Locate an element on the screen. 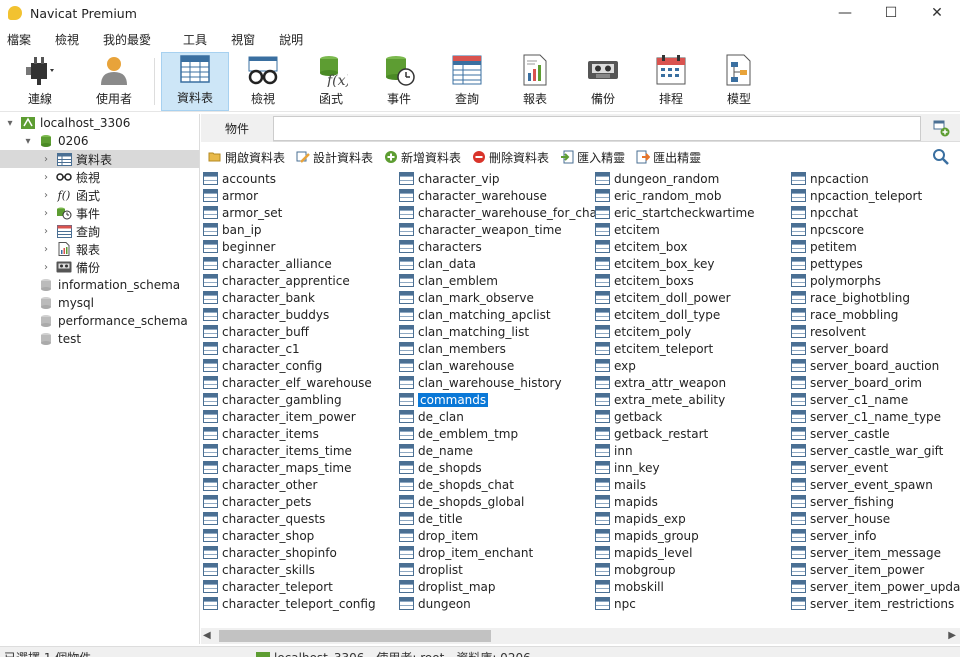 The width and height of the screenshot is (960, 657). table-item: character_config is located at coordinates (301, 365).